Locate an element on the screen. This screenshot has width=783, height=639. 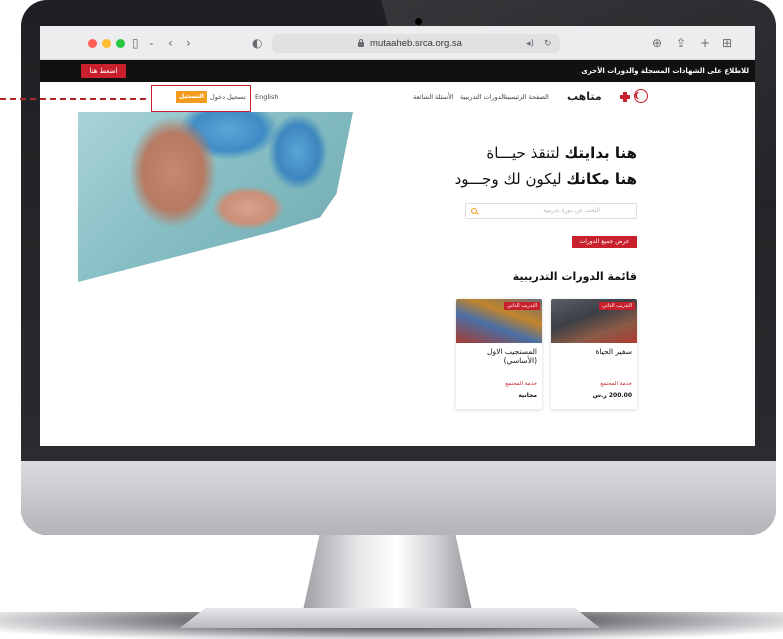
hero-heading-line-1: هنا بدايتك لتنقذ حيـــاة is located at coordinates (561, 153).